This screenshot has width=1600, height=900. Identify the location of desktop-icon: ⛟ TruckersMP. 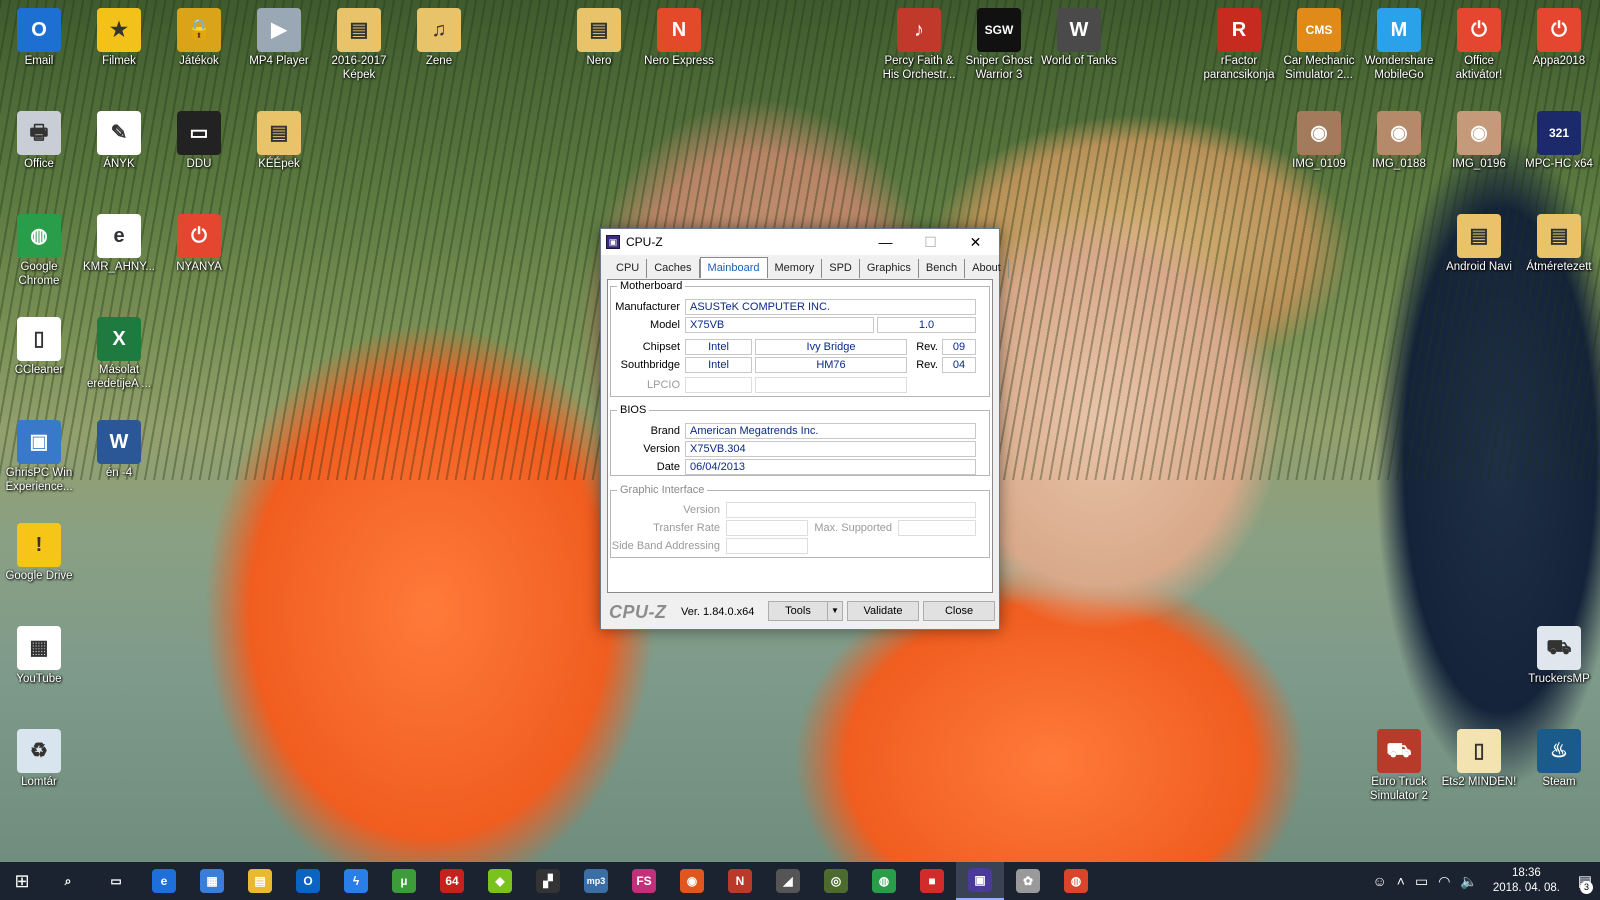
(1559, 654).